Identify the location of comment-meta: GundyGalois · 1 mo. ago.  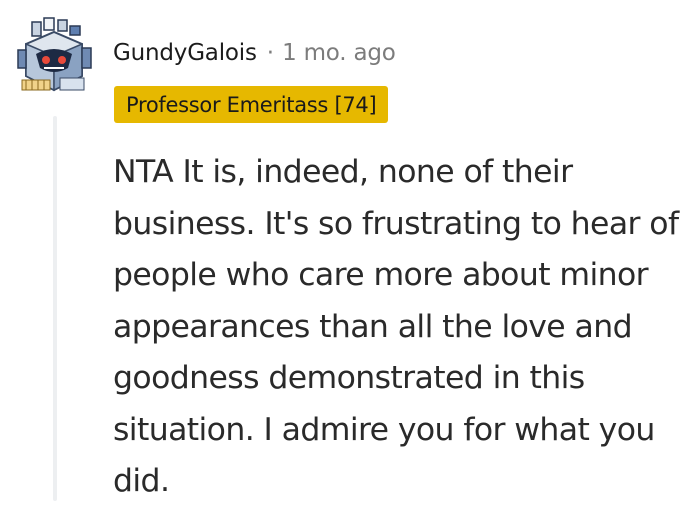
(254, 53).